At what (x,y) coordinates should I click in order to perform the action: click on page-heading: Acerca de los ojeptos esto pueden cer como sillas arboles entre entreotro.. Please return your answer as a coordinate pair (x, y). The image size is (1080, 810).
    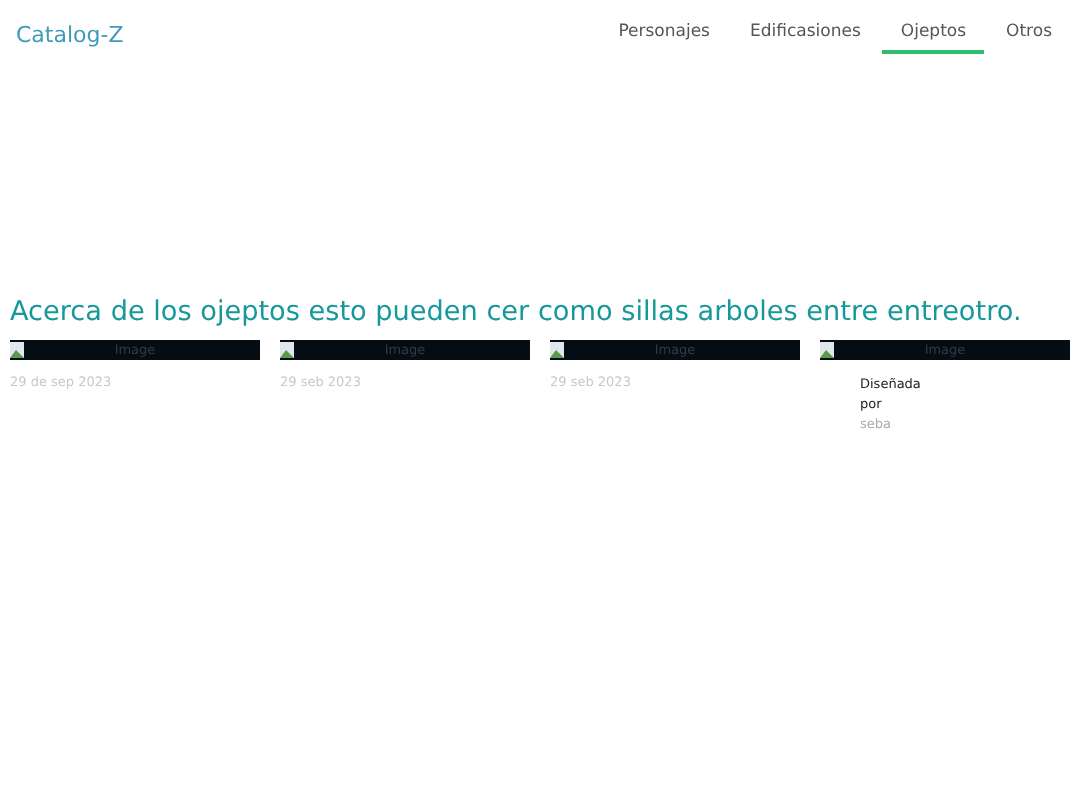
    Looking at the image, I should click on (517, 312).